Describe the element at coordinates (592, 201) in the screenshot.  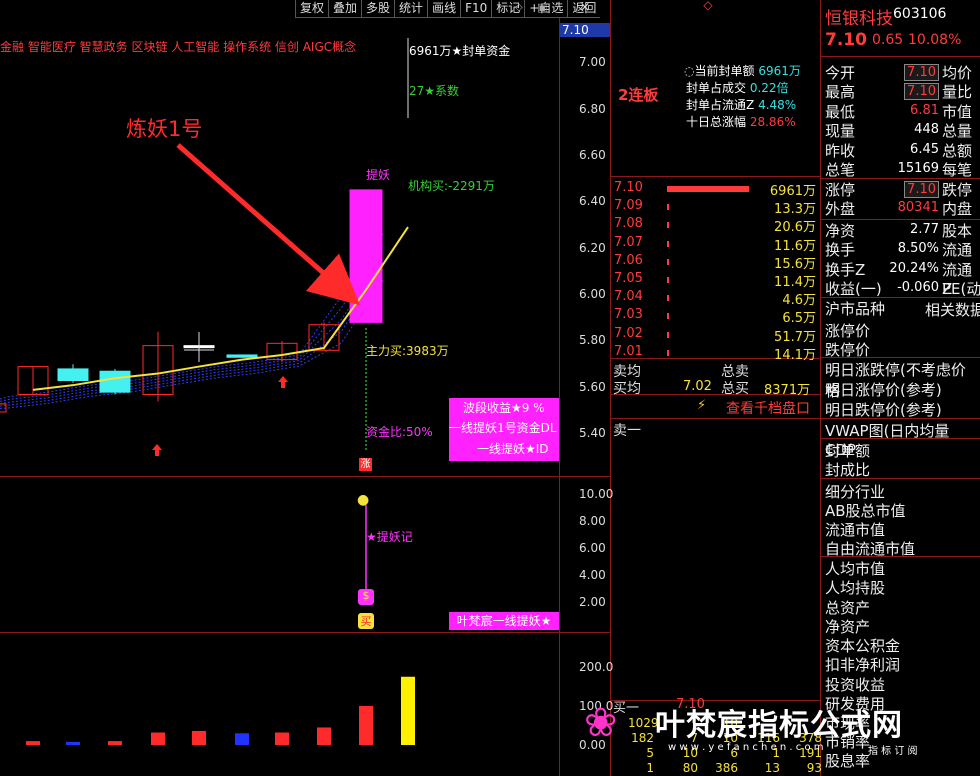
I see `axis-tick: 6.40` at that location.